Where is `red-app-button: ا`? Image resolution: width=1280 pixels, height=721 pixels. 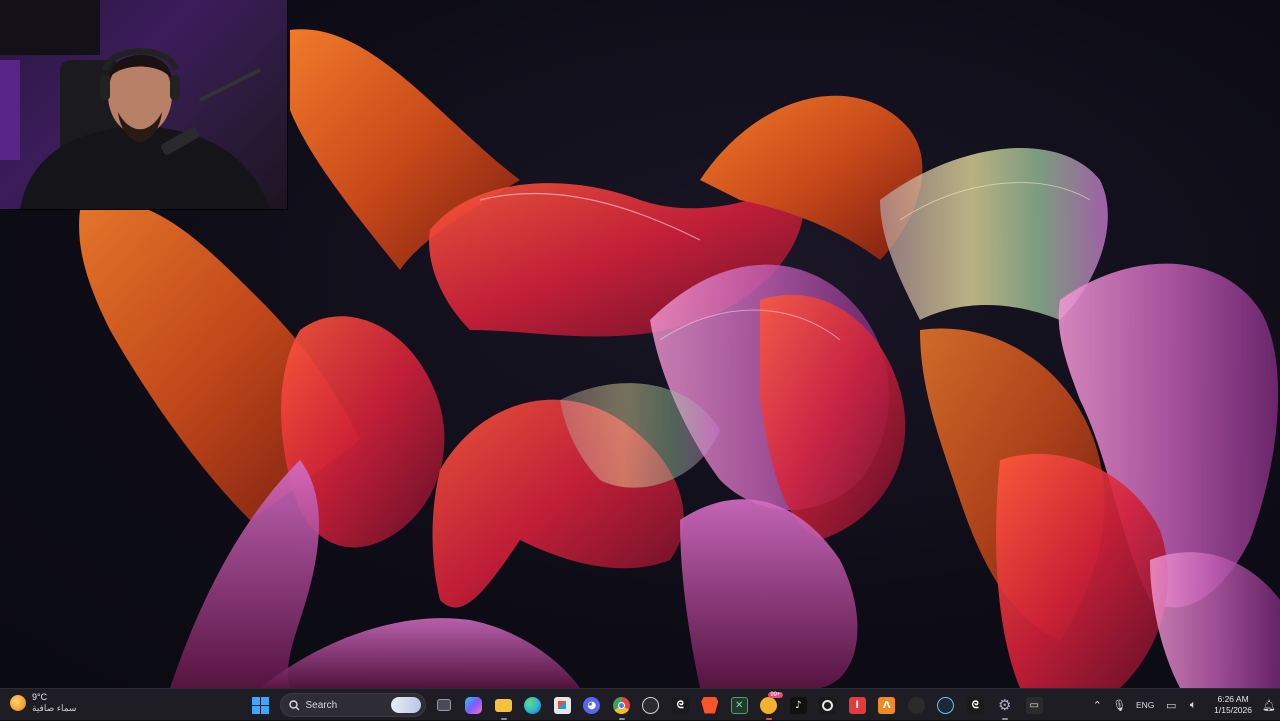 red-app-button: ا is located at coordinates (858, 705).